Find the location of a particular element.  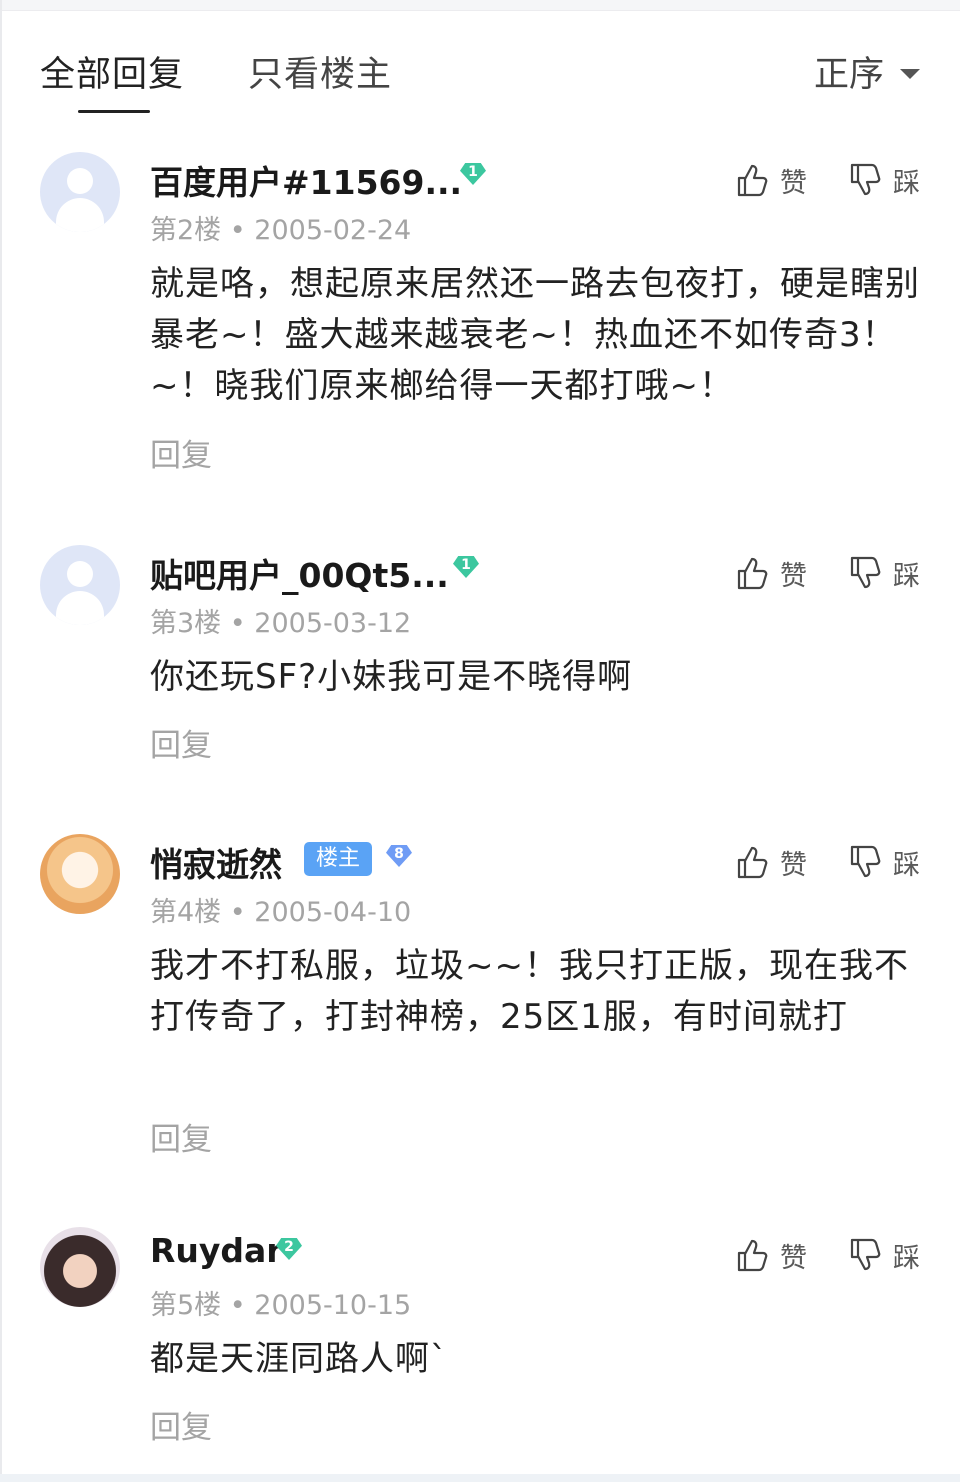

bottom-edge is located at coordinates (480, 1478).